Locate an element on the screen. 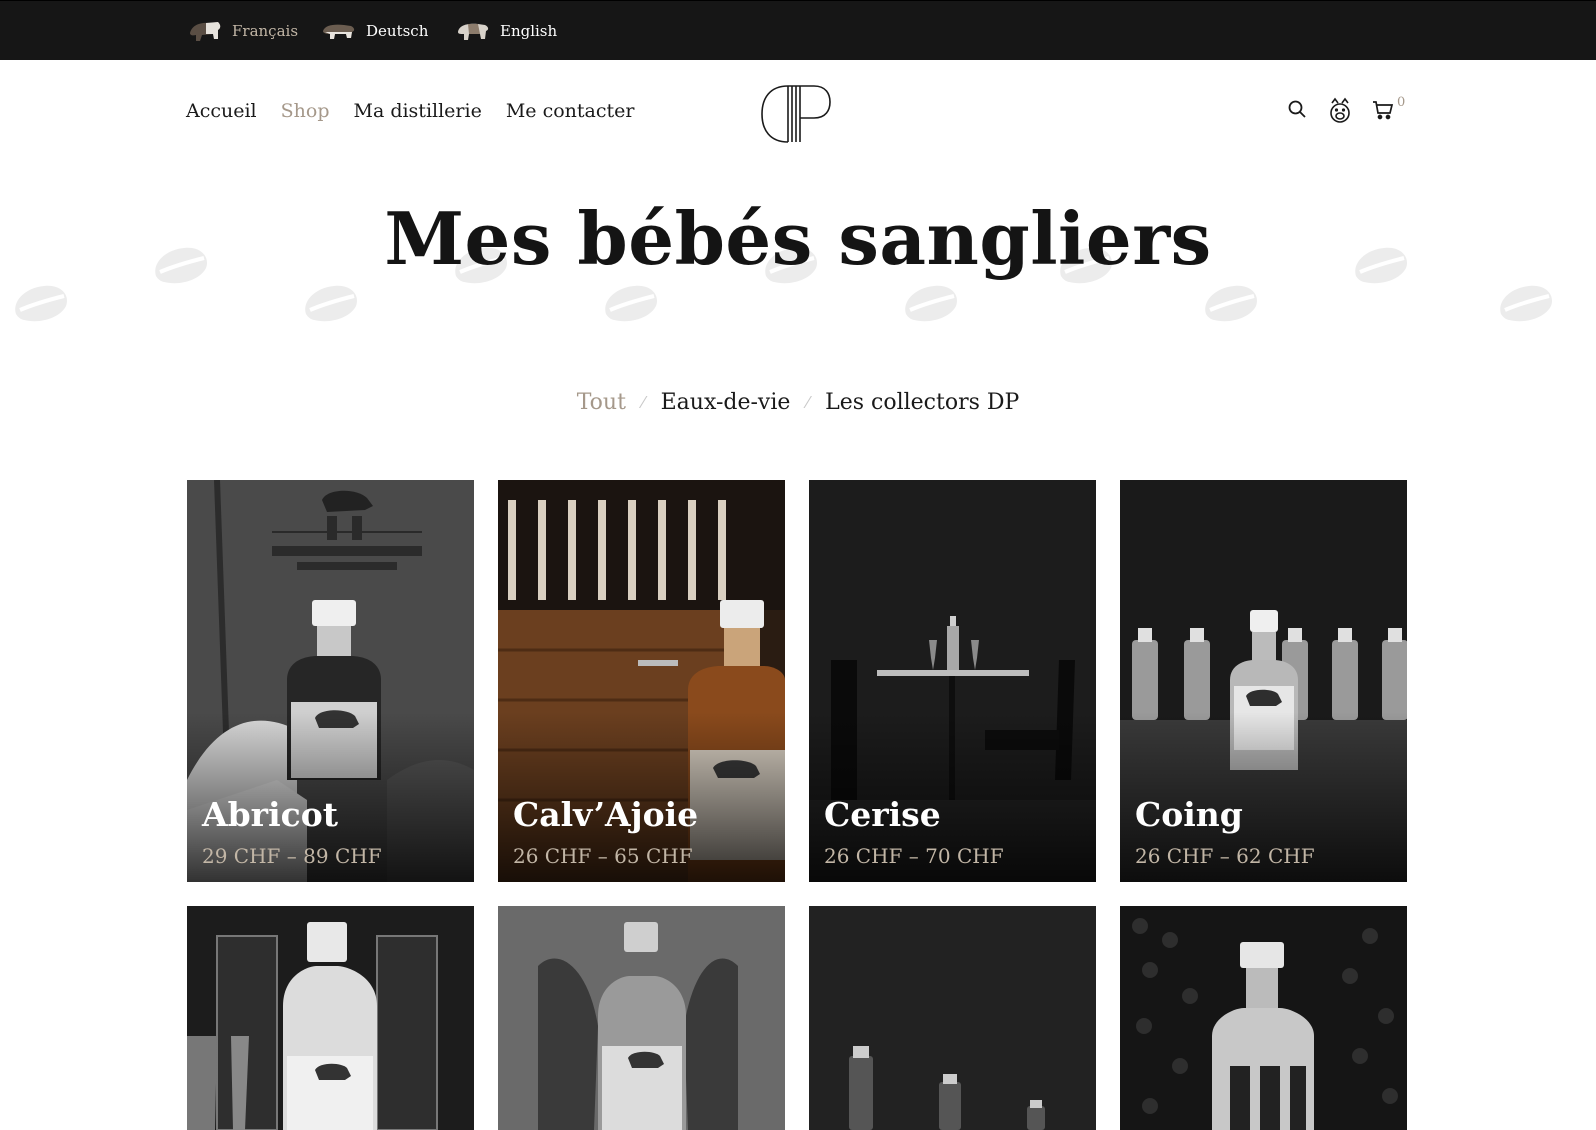 The height and width of the screenshot is (1130, 1596). search-icon is located at coordinates (1297, 109).